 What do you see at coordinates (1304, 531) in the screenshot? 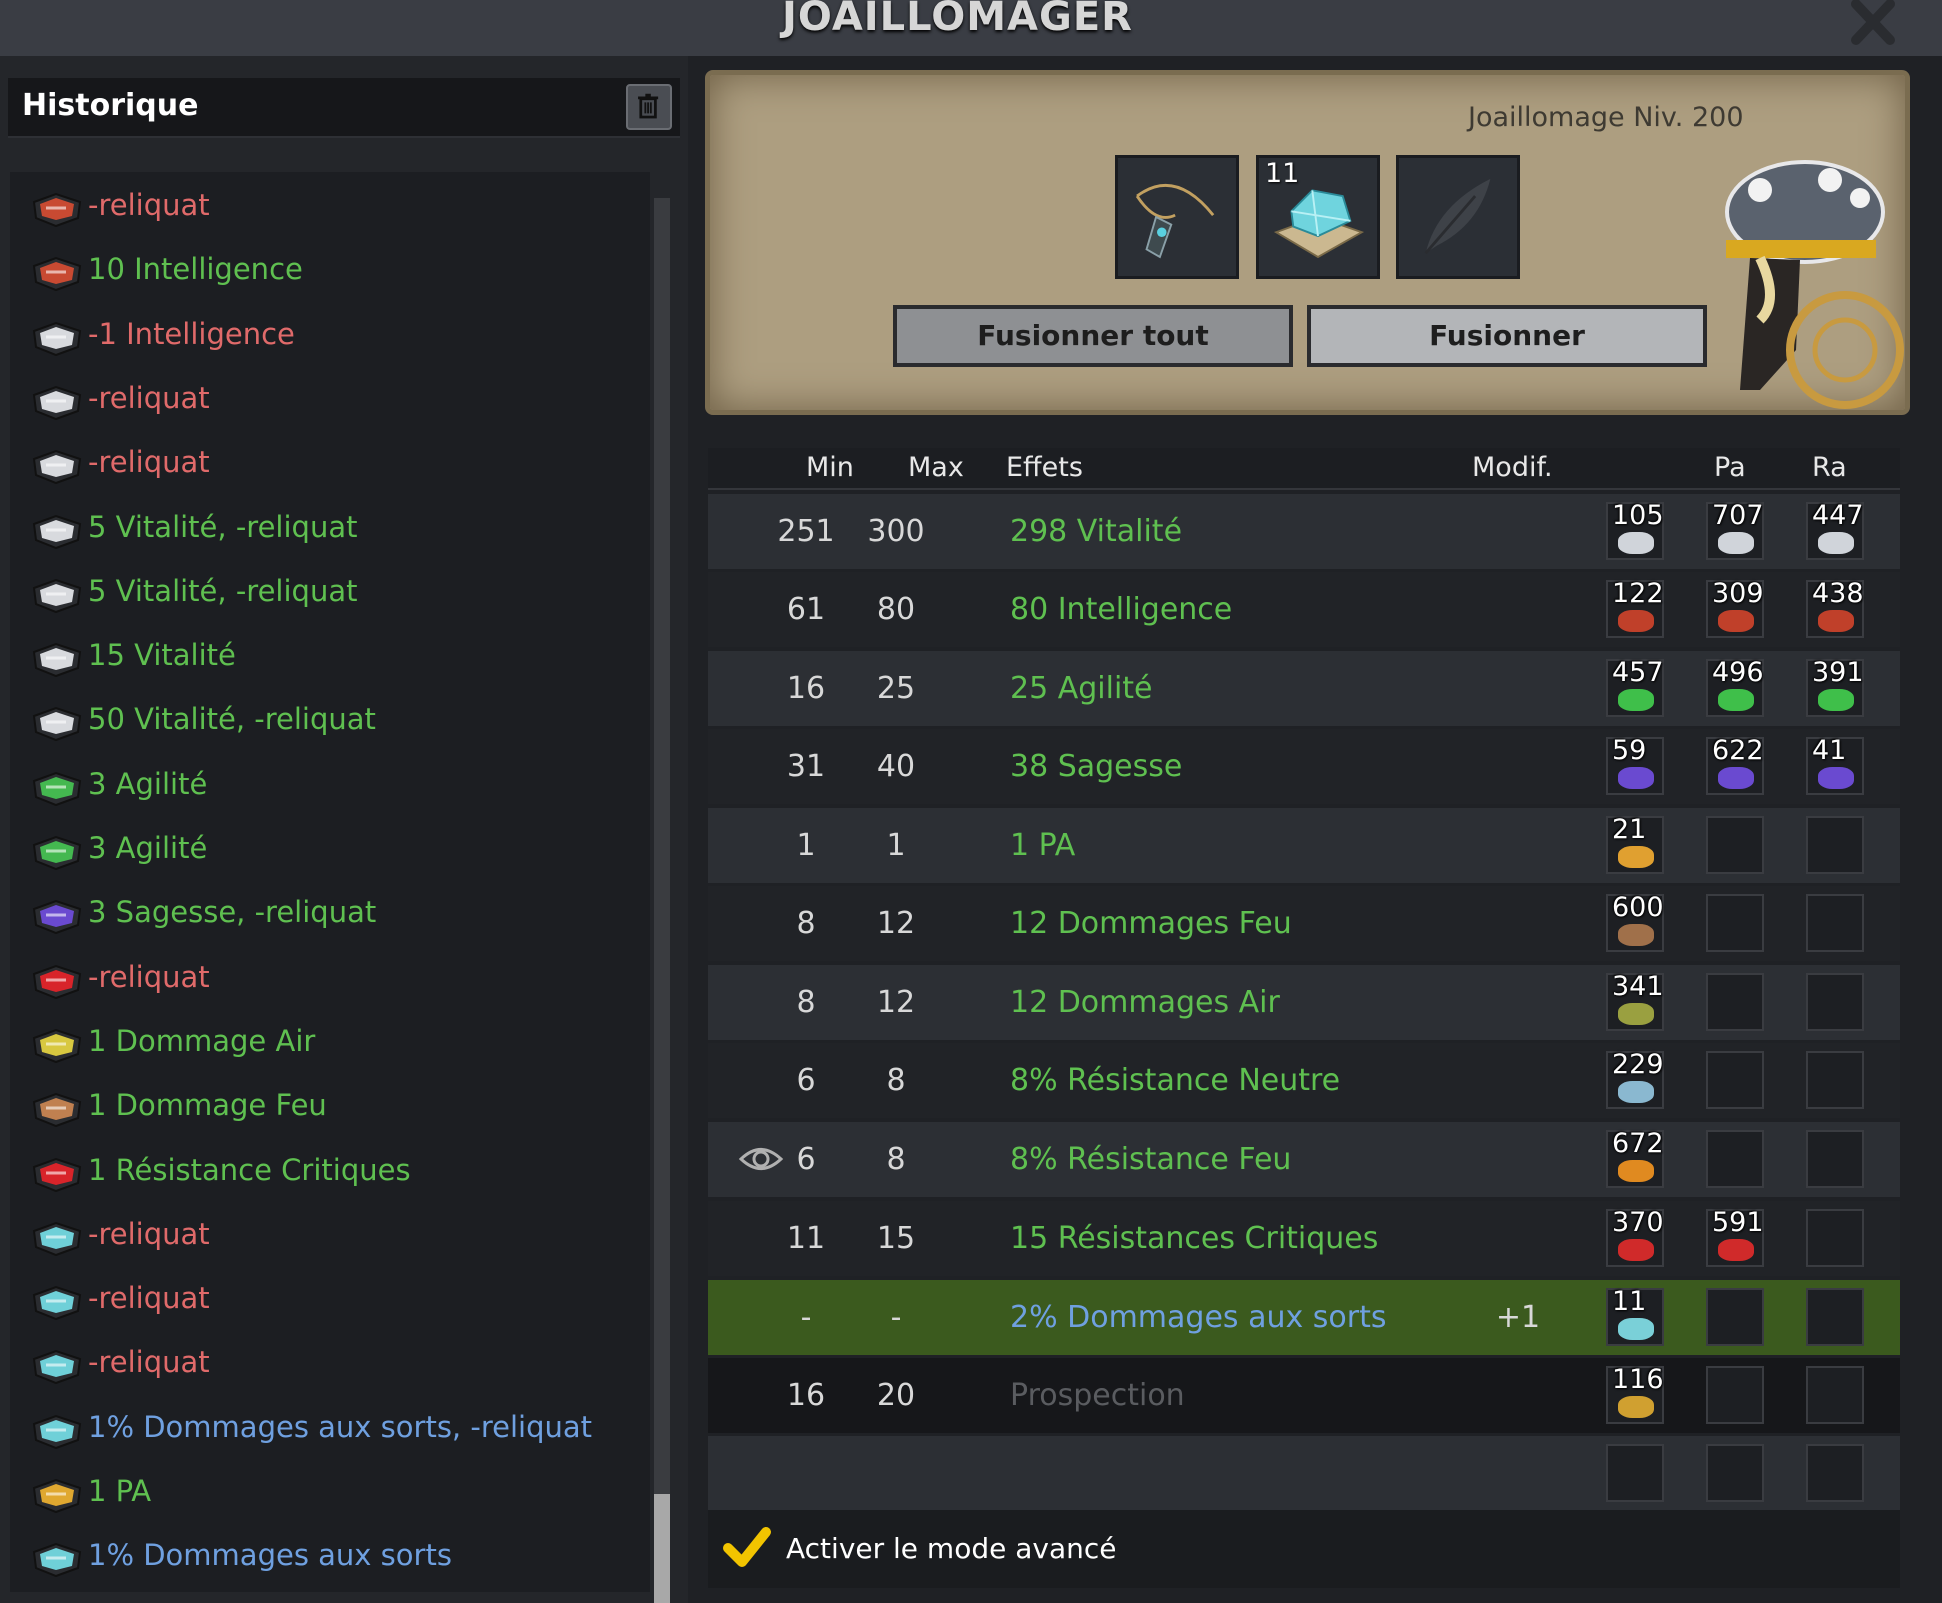
I see `effect-row: 251 300 298 Vitalité 105 707 447` at bounding box center [1304, 531].